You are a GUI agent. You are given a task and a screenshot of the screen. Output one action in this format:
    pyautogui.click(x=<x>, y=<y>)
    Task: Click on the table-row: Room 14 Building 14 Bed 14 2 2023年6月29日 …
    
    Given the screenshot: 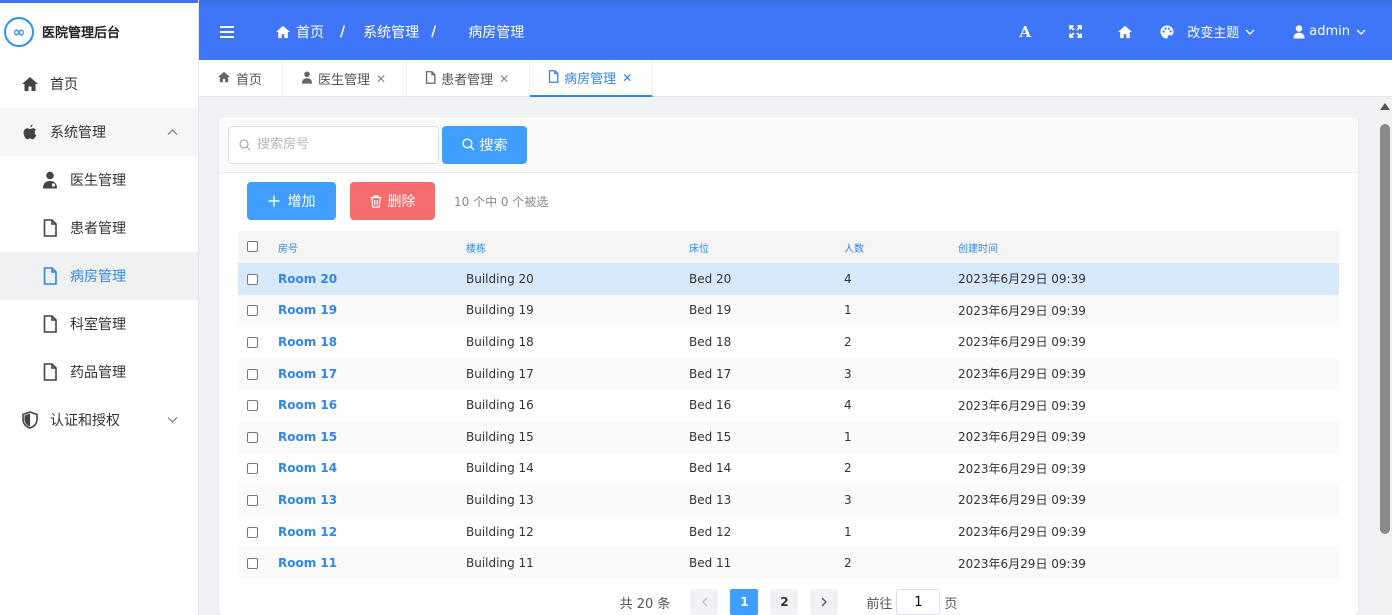 What is the action you would take?
    pyautogui.click(x=788, y=469)
    